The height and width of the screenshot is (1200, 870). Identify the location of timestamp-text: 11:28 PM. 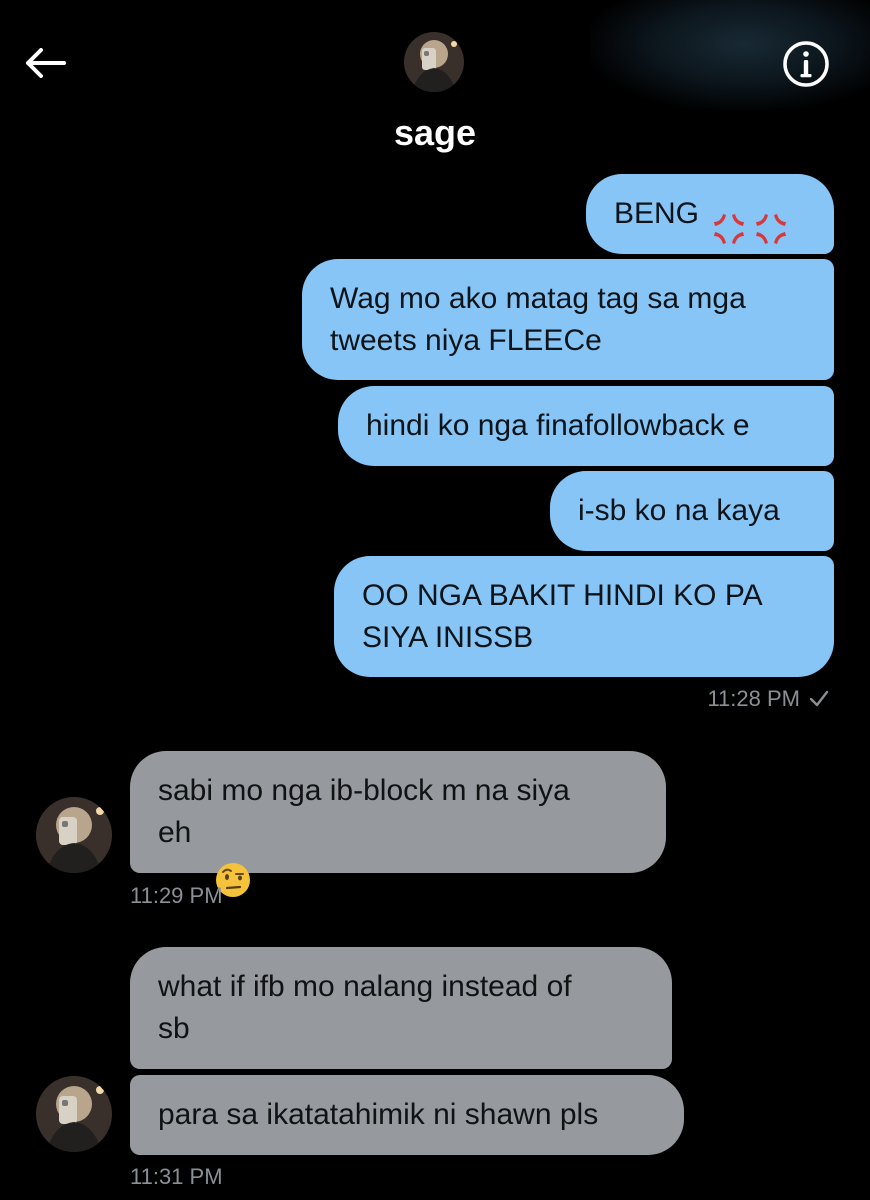
(753, 698).